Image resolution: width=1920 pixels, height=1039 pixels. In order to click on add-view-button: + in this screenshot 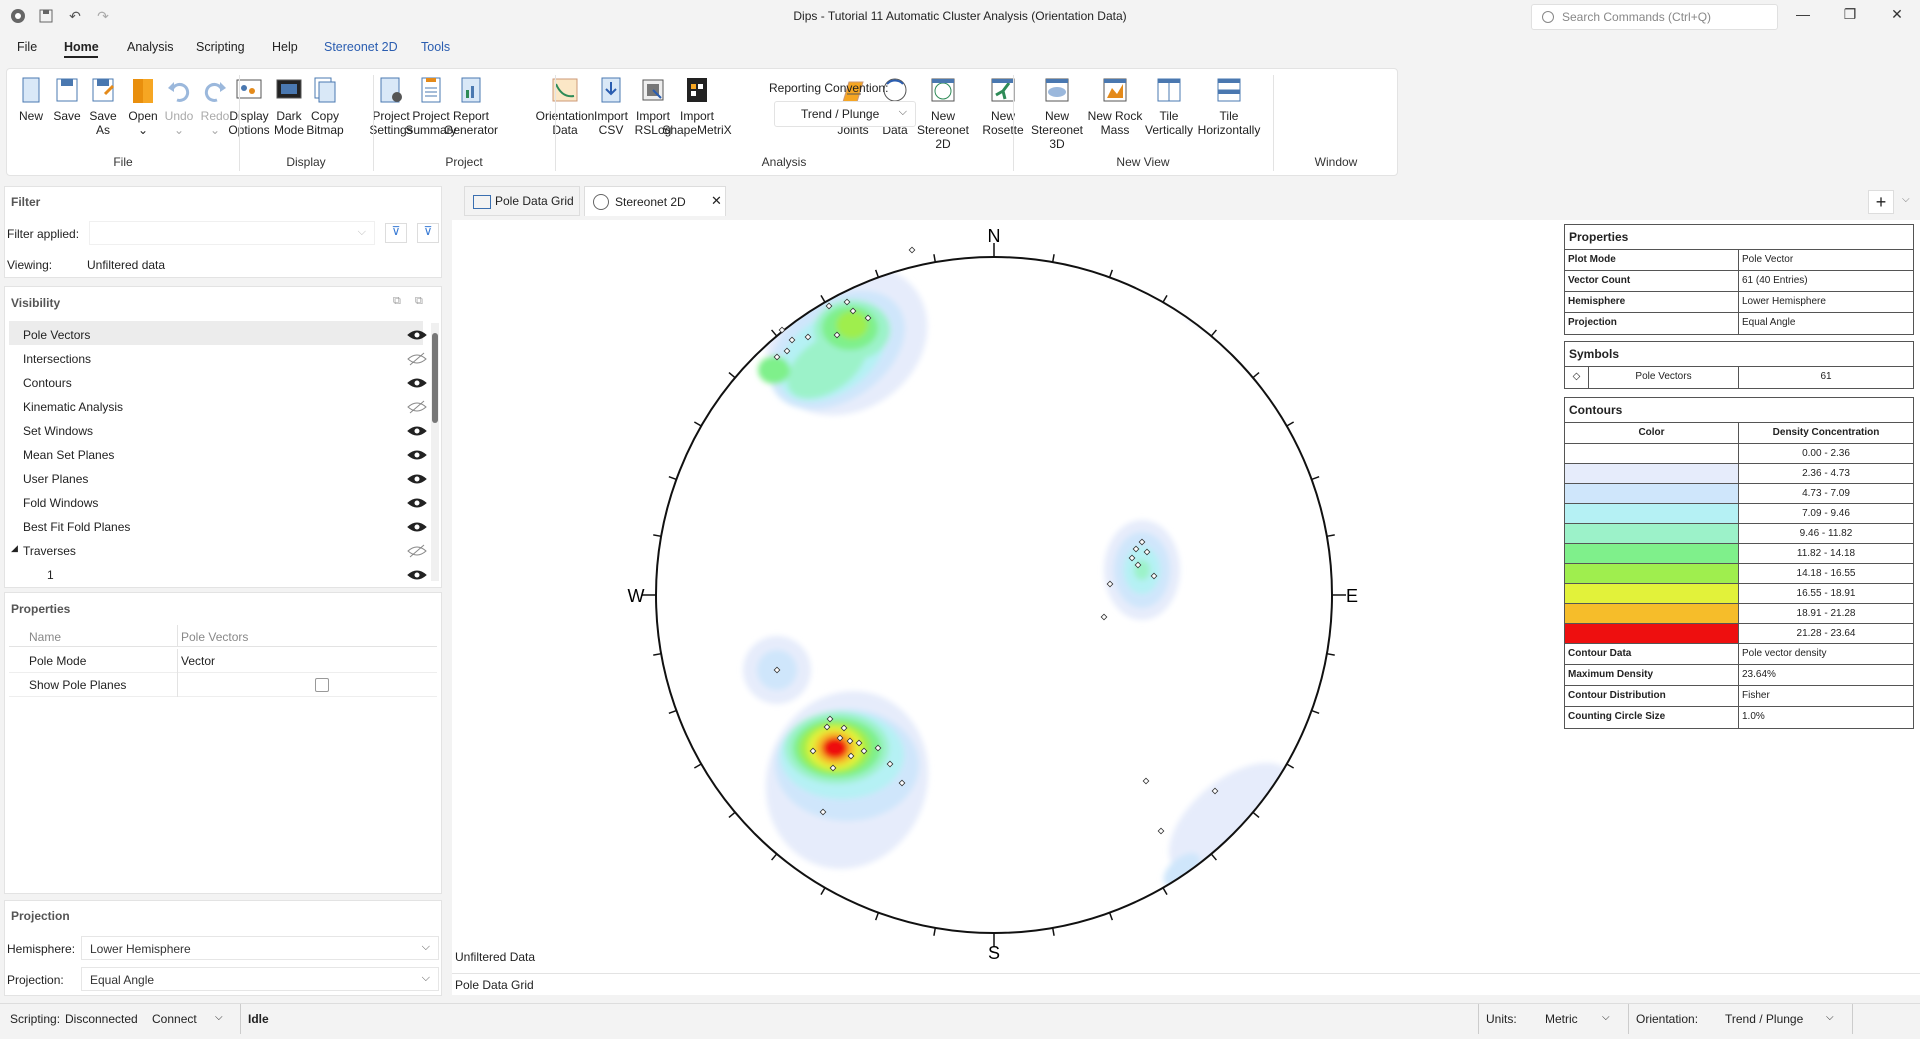, I will do `click(1881, 202)`.